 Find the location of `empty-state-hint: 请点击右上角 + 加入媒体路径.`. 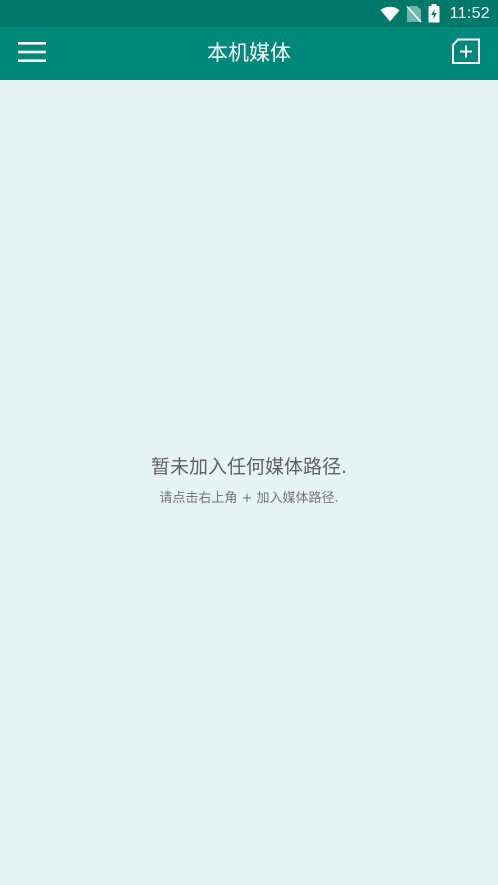

empty-state-hint: 请点击右上角 + 加入媒体路径. is located at coordinates (249, 498).